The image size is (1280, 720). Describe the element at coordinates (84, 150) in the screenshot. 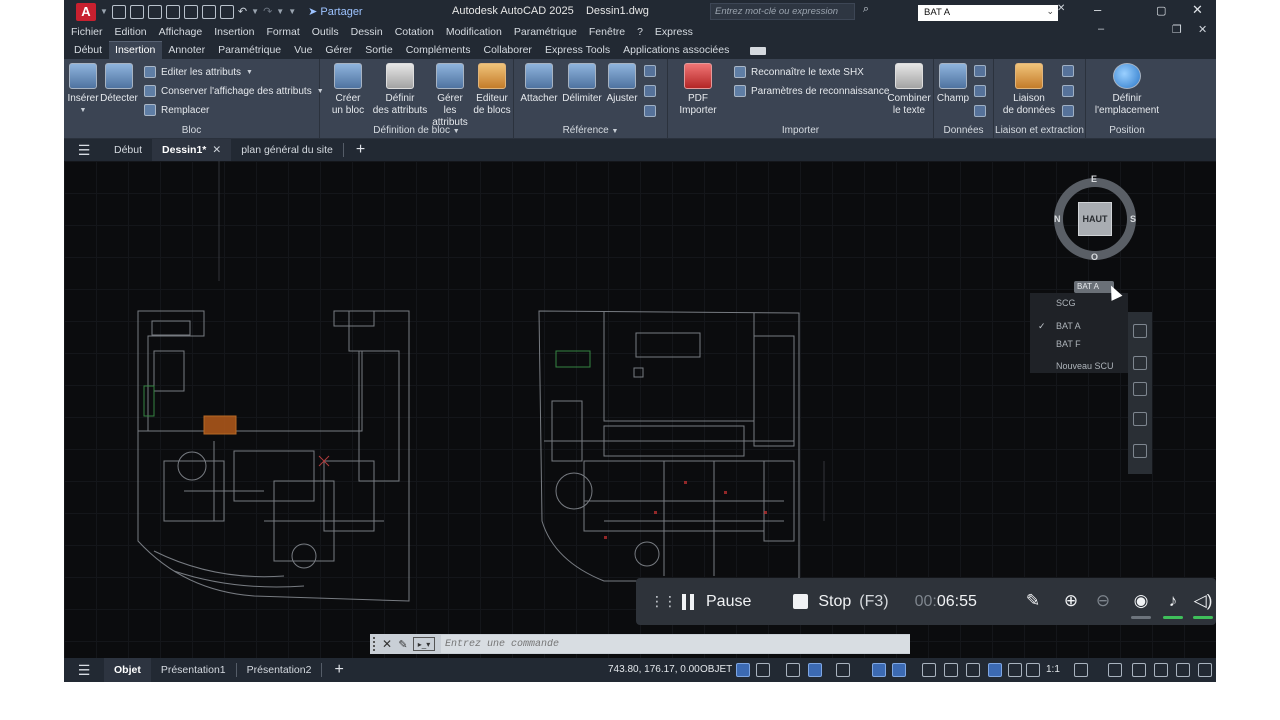

I see `file-tabs-menu-icon: ☰` at that location.